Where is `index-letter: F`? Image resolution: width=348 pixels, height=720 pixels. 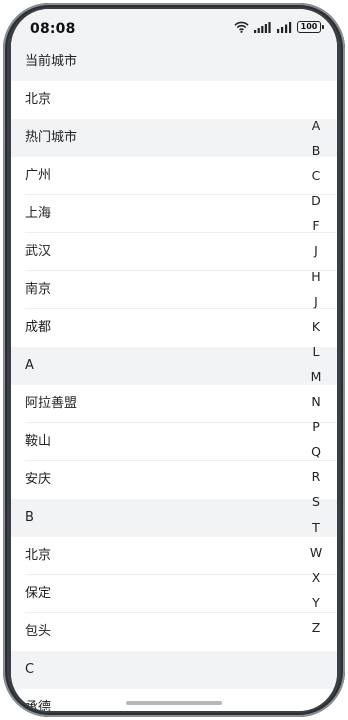
index-letter: F is located at coordinates (316, 225).